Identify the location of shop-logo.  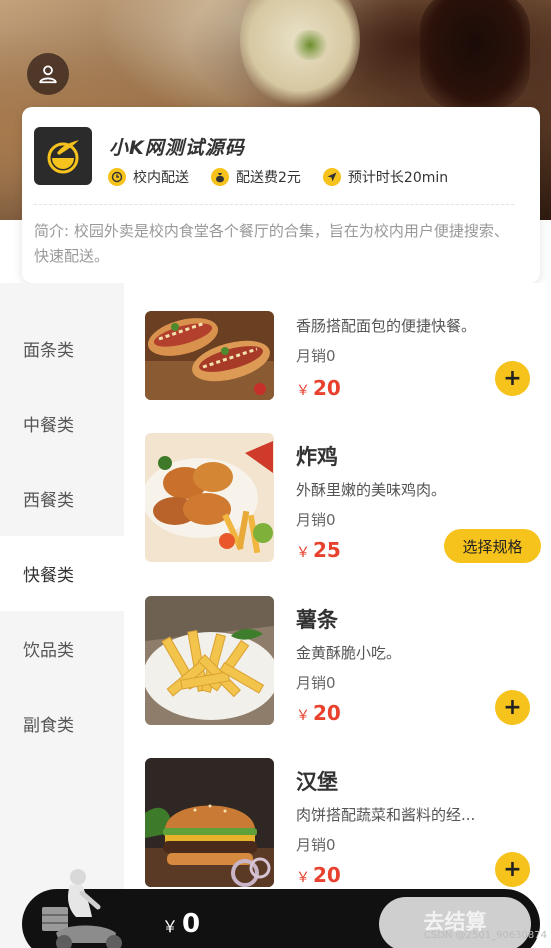
(63, 156).